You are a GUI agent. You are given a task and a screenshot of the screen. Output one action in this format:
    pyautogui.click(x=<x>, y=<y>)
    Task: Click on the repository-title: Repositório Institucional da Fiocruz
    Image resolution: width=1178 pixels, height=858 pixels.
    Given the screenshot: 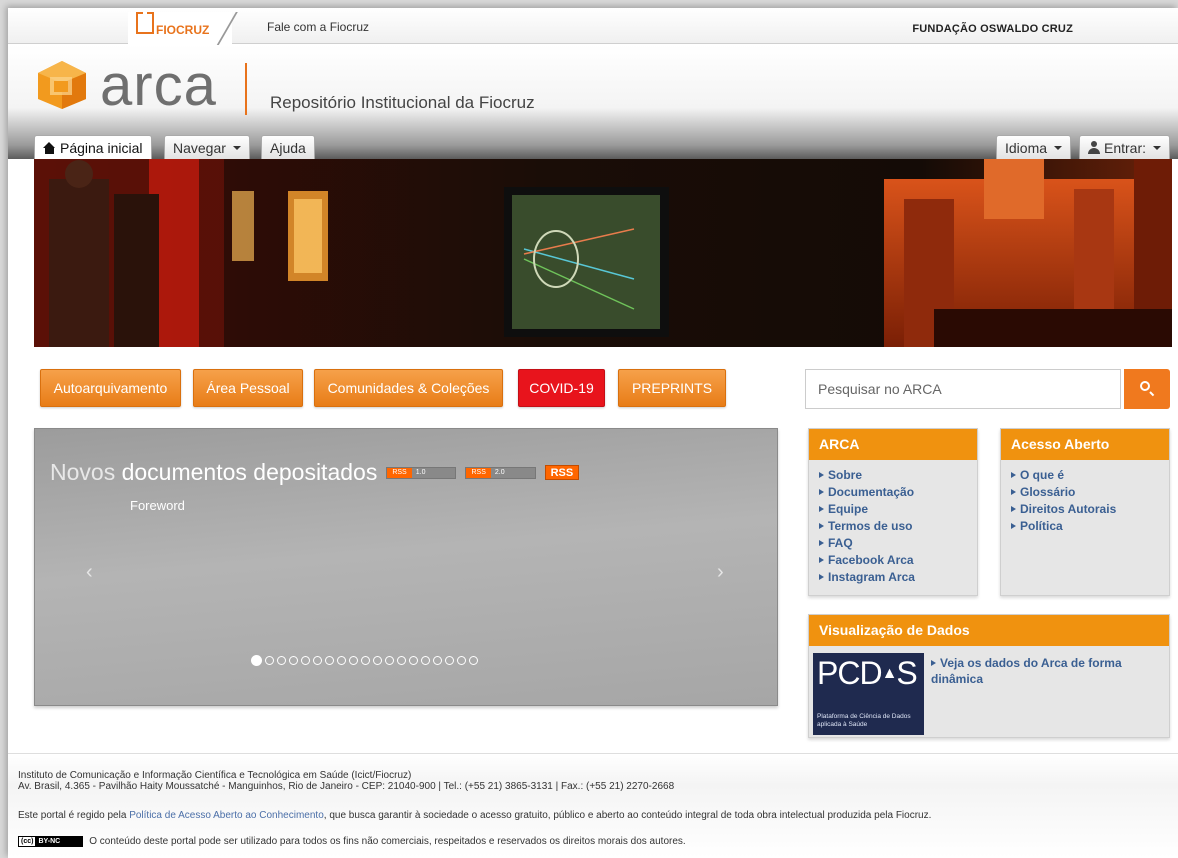 What is the action you would take?
    pyautogui.click(x=402, y=102)
    